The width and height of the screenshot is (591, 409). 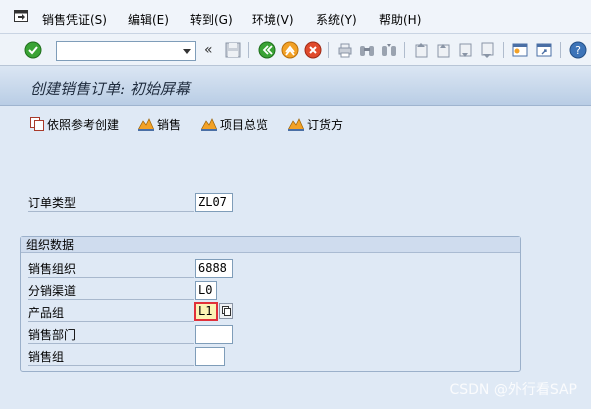 I want to click on menu-environment: 环境(V), so click(x=273, y=19).